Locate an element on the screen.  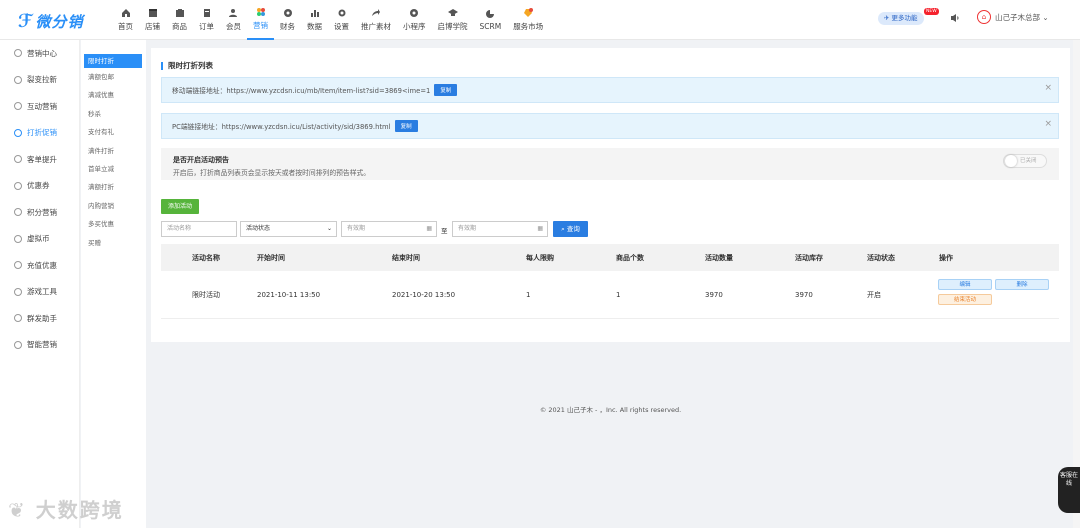
nav-academy: 启博学院 is located at coordinates (453, 20).